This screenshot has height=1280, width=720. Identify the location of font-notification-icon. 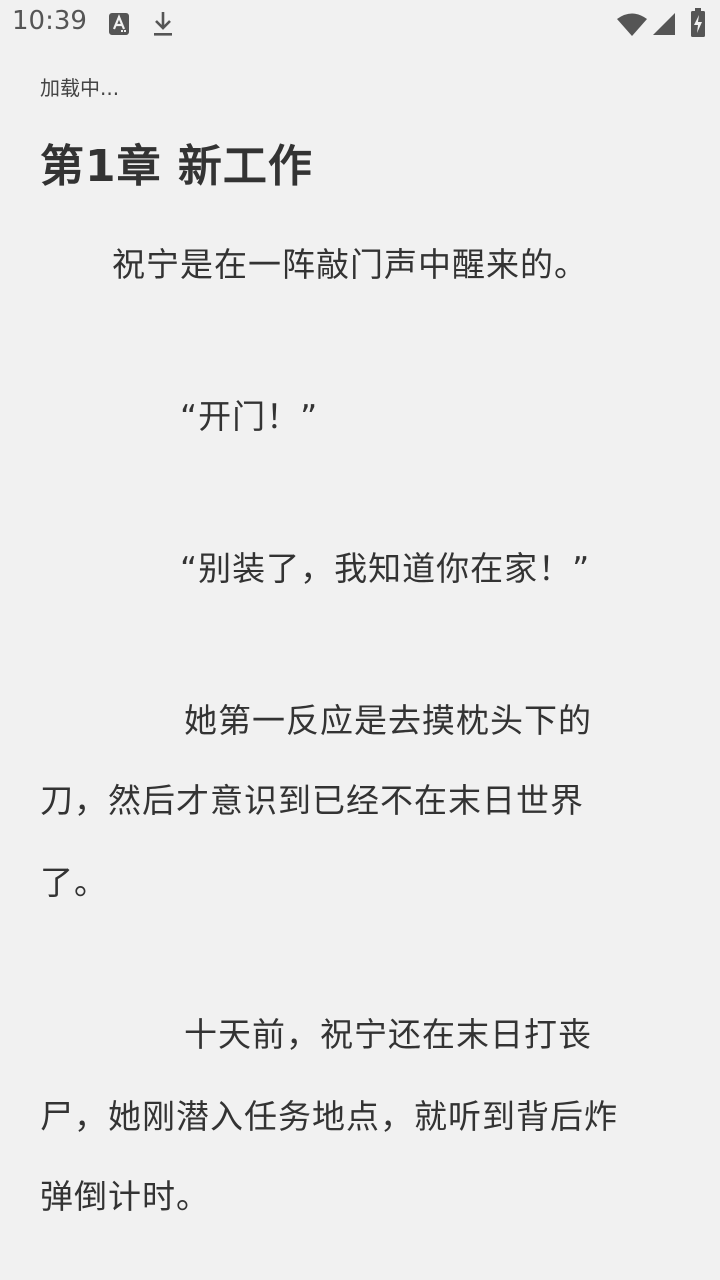
(119, 26).